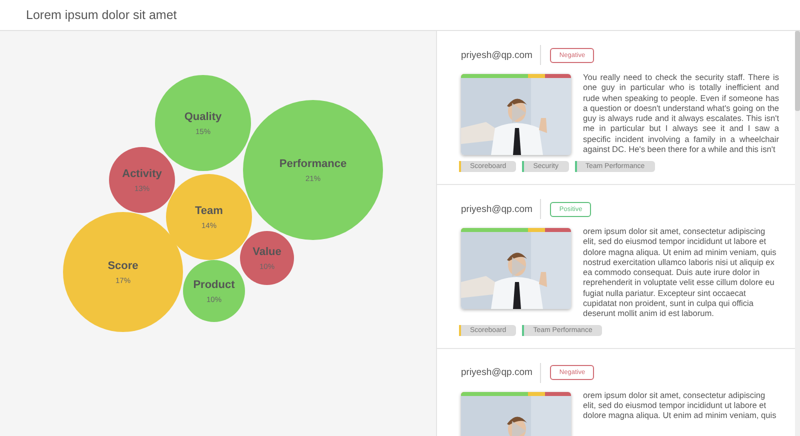 The height and width of the screenshot is (436, 800). Describe the element at coordinates (681, 113) in the screenshot. I see `feedback-text: You really need to check the security staff. There is one guy in particular who is totally inefficient and rude when speaking to people. Even if someone has a question or doesn't understand what's going on the guy is always rude and it always escalates. This isn't me in particular but I always see it and I saw a specific incident involving a family in a wheelchair against DC. He's been there for a while and this isn't` at that location.